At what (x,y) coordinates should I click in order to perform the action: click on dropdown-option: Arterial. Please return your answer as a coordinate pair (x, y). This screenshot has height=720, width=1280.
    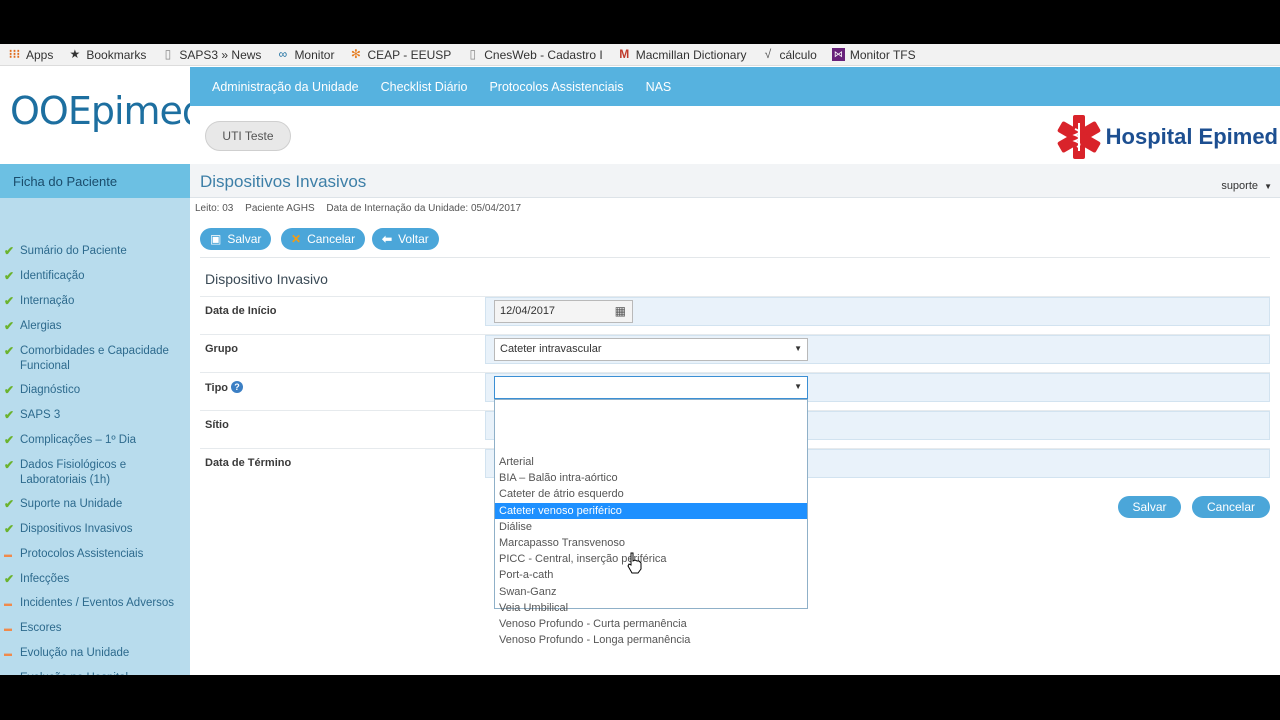
    Looking at the image, I should click on (651, 462).